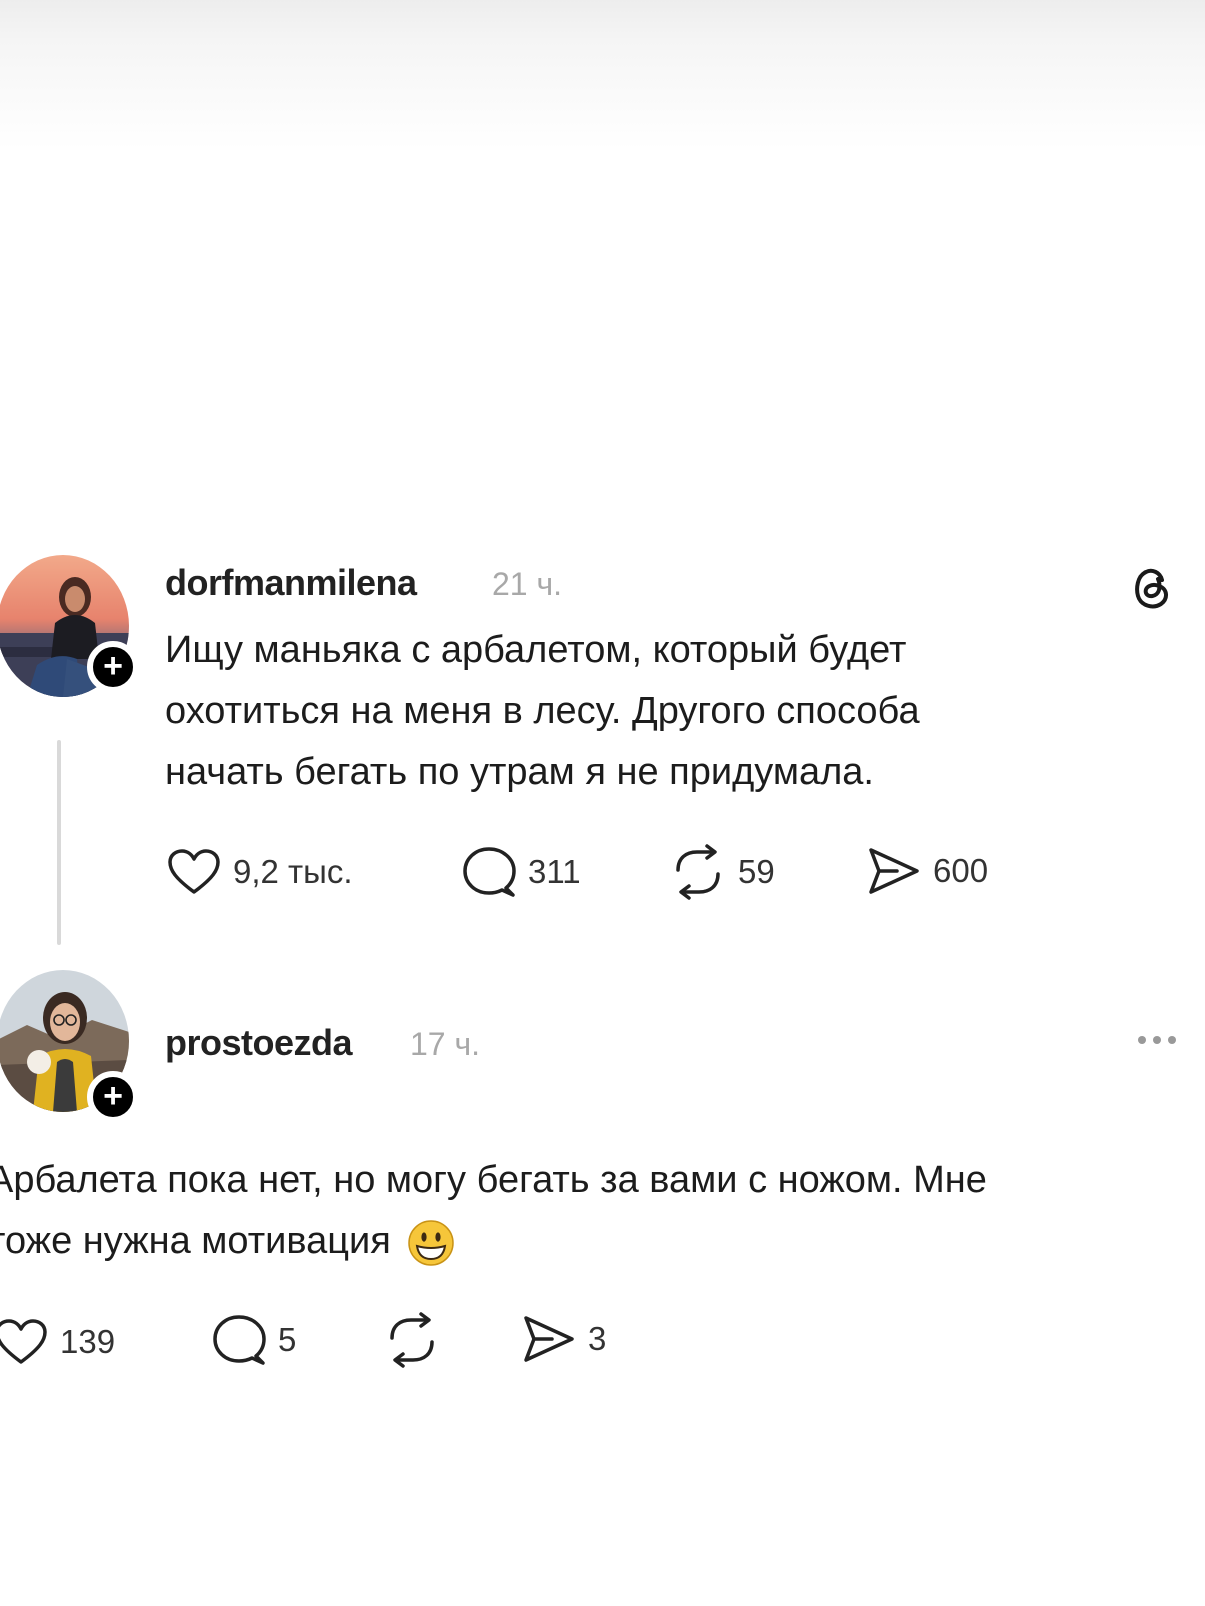 Image resolution: width=1205 pixels, height=1606 pixels. I want to click on like-count: 139, so click(88, 1341).